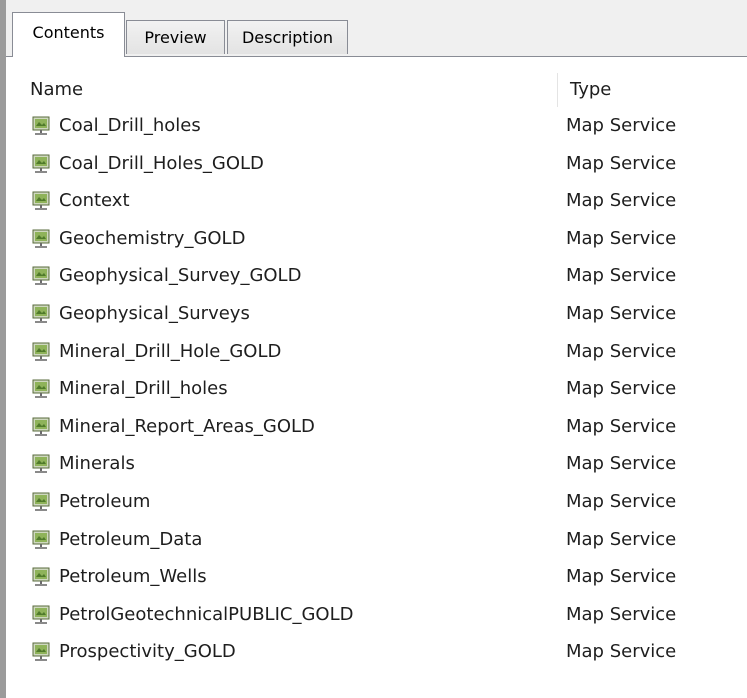 The width and height of the screenshot is (747, 698). I want to click on item-name: Mineral_Drill_holes, so click(143, 389).